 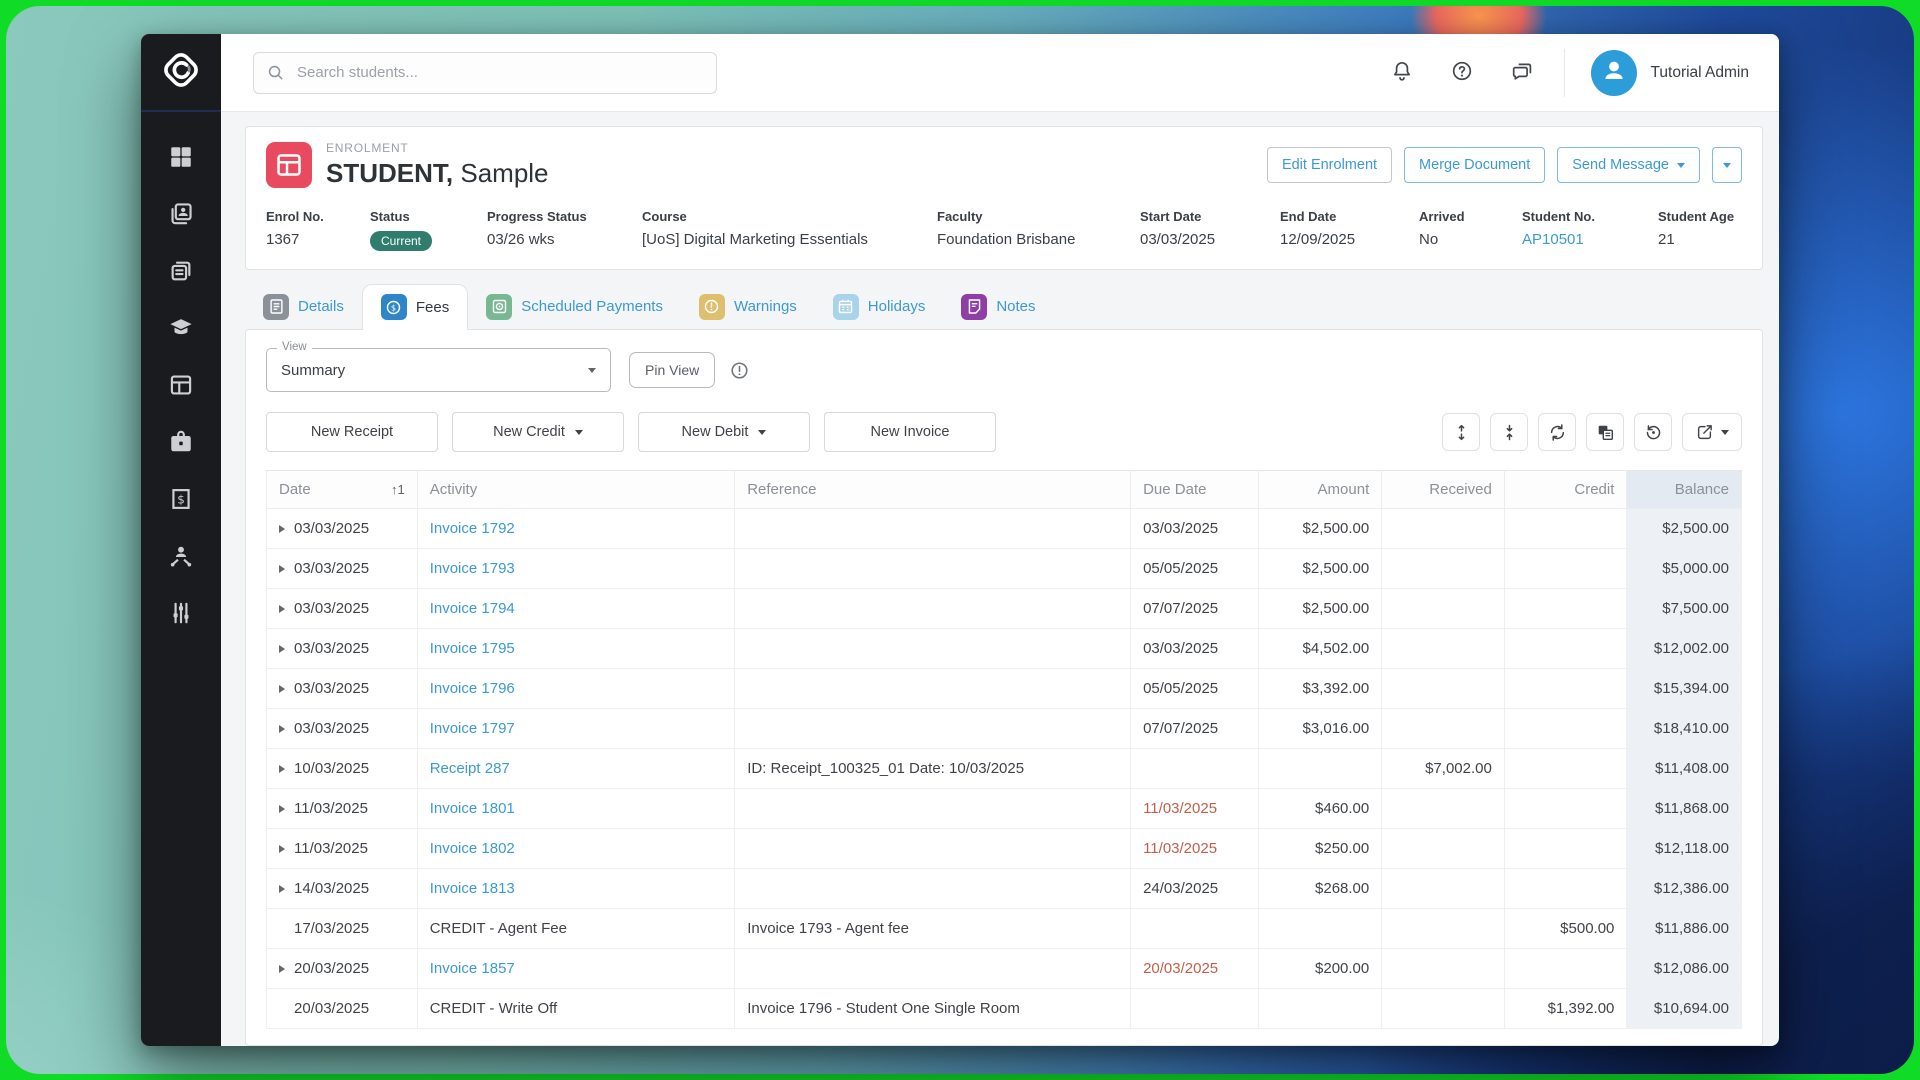 I want to click on column-header-credit: Credit, so click(x=1565, y=489).